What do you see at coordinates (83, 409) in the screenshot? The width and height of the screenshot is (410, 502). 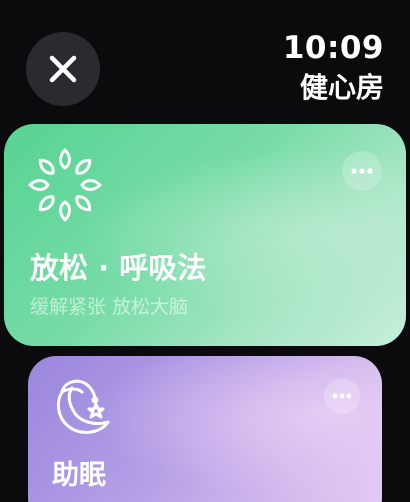 I see `sleeping-moon-icon` at bounding box center [83, 409].